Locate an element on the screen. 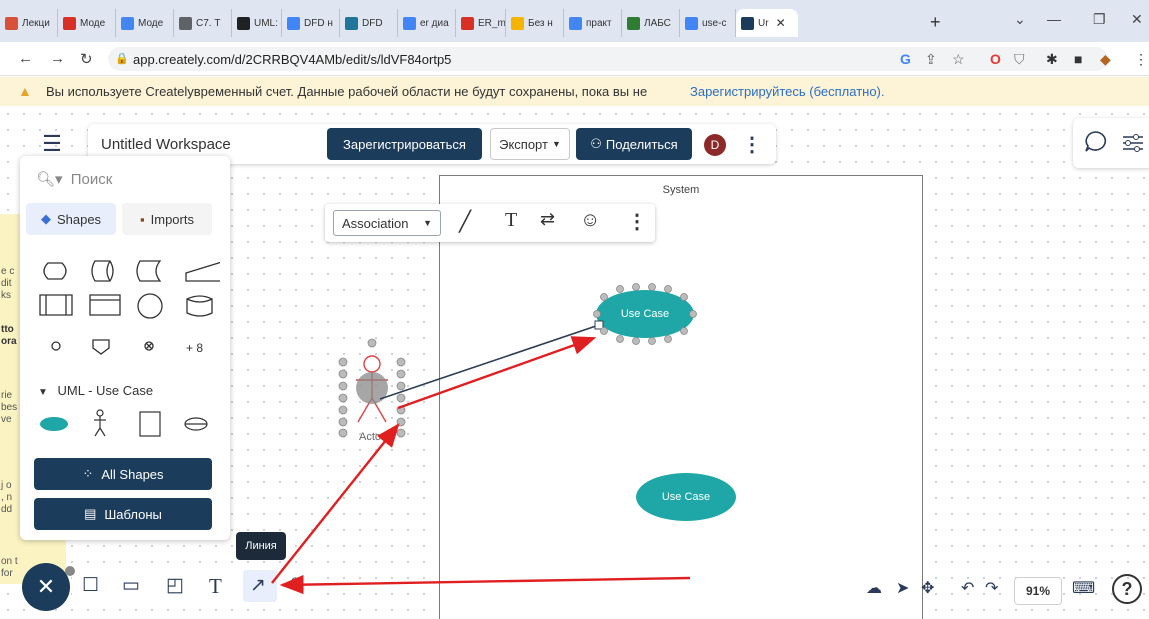 This screenshot has height=619, width=1149. color-palette-icon: ☺ is located at coordinates (590, 220).